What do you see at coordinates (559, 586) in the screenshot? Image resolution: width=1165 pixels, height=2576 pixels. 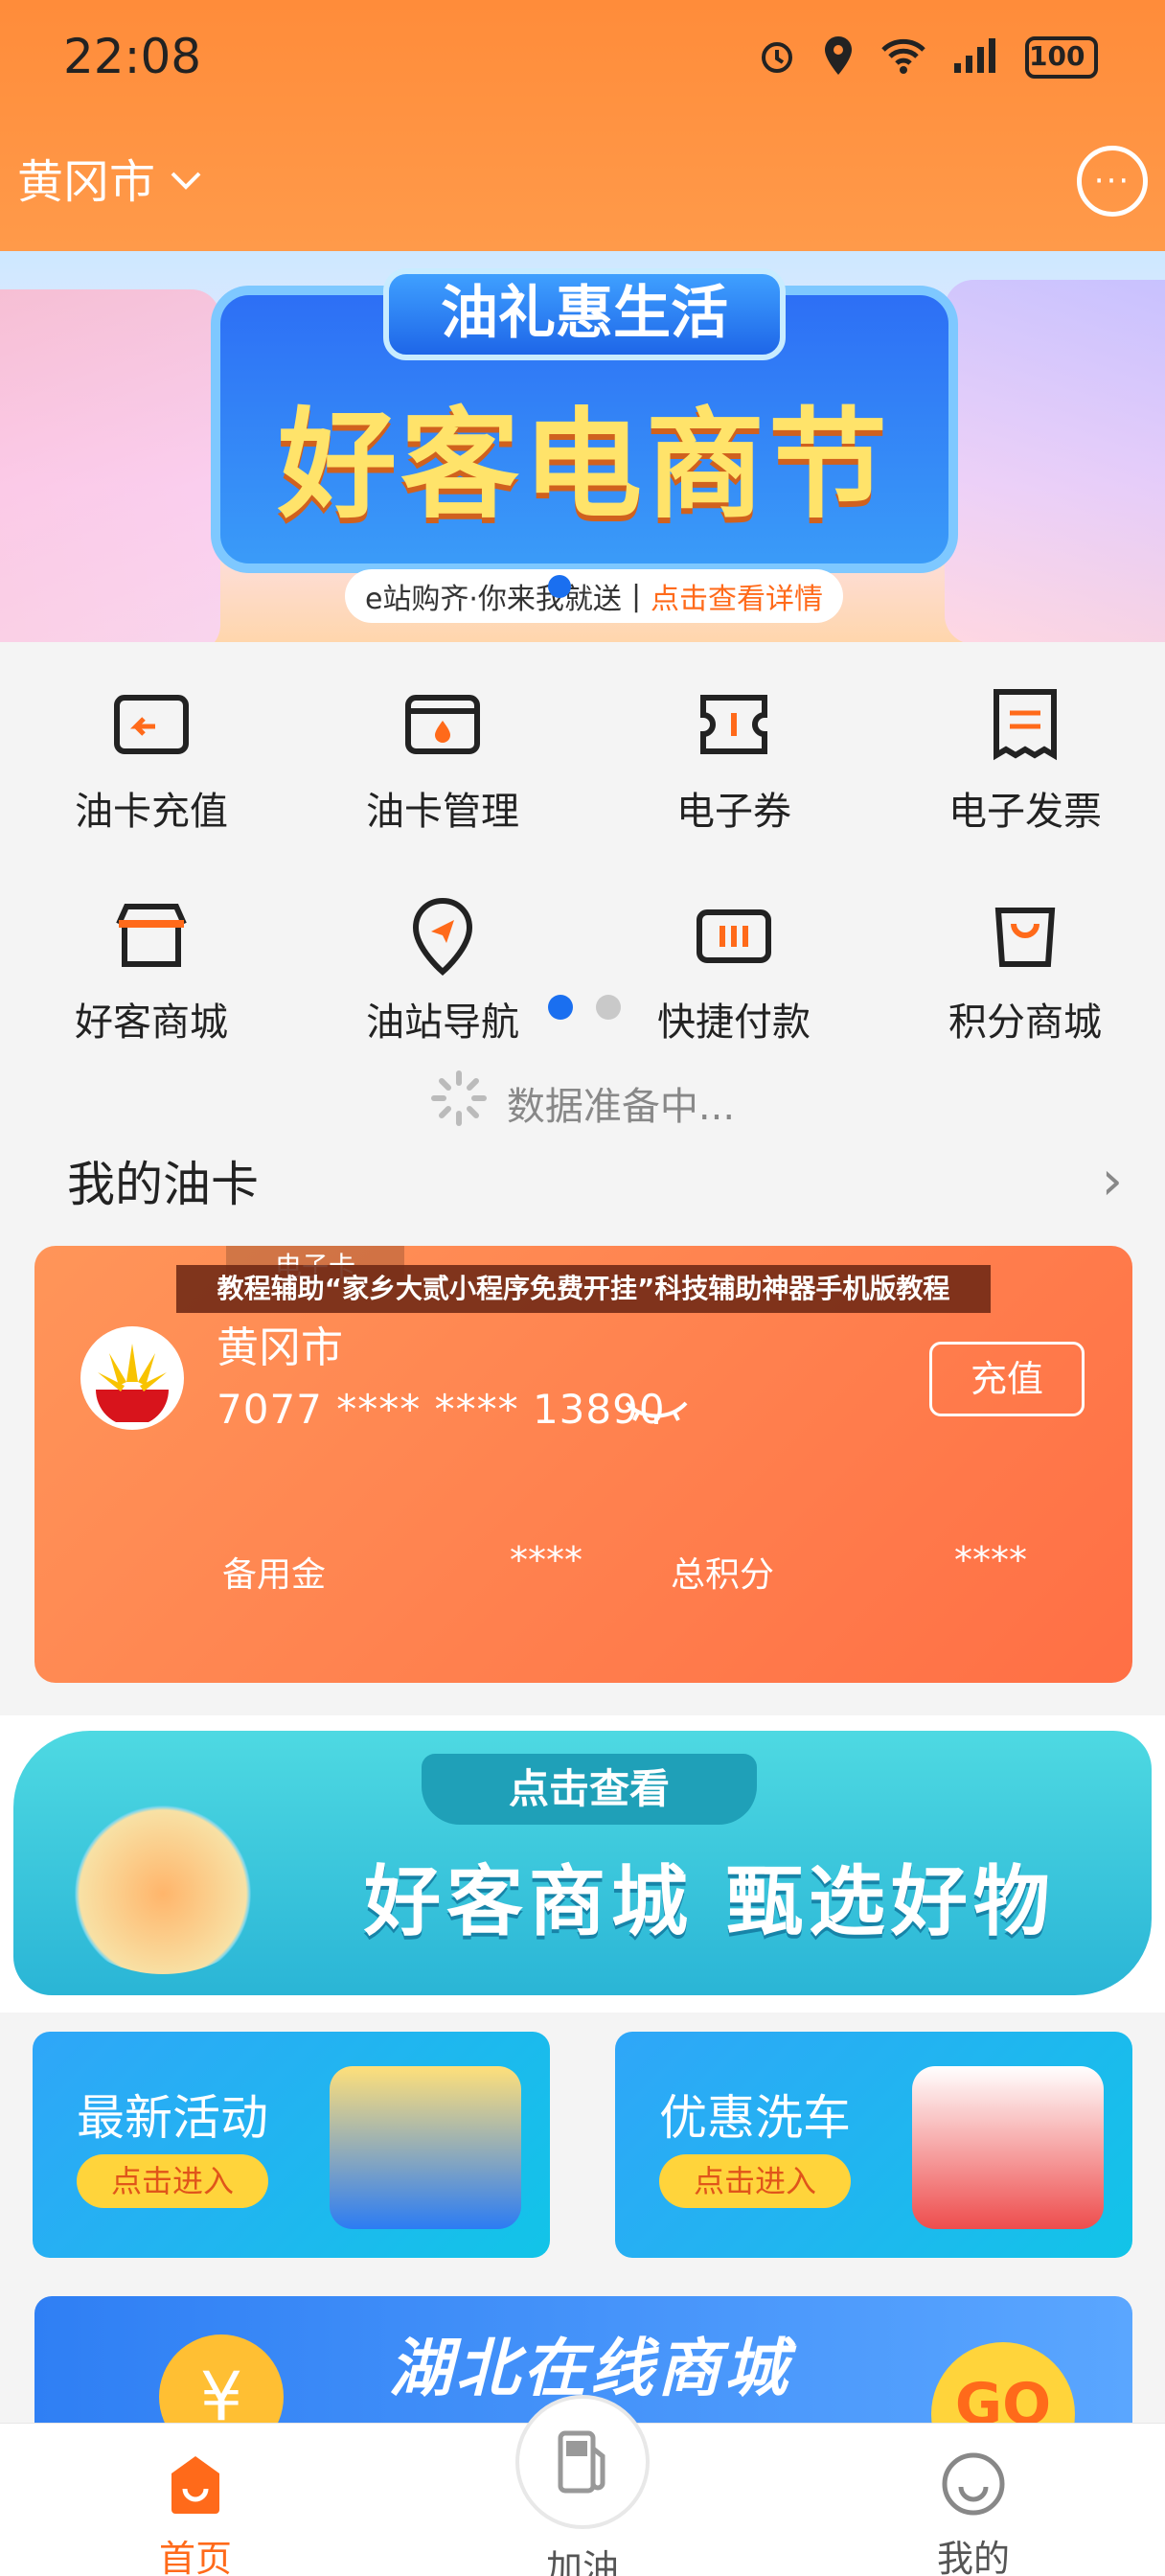 I see `banner-indicator` at bounding box center [559, 586].